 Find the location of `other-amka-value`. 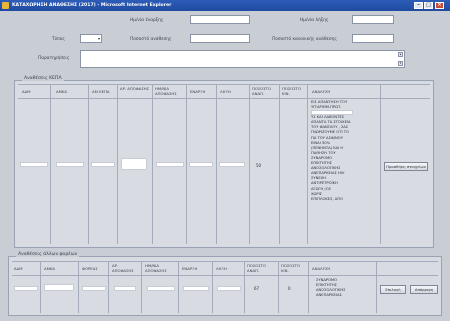

other-amka-value is located at coordinates (59, 287).